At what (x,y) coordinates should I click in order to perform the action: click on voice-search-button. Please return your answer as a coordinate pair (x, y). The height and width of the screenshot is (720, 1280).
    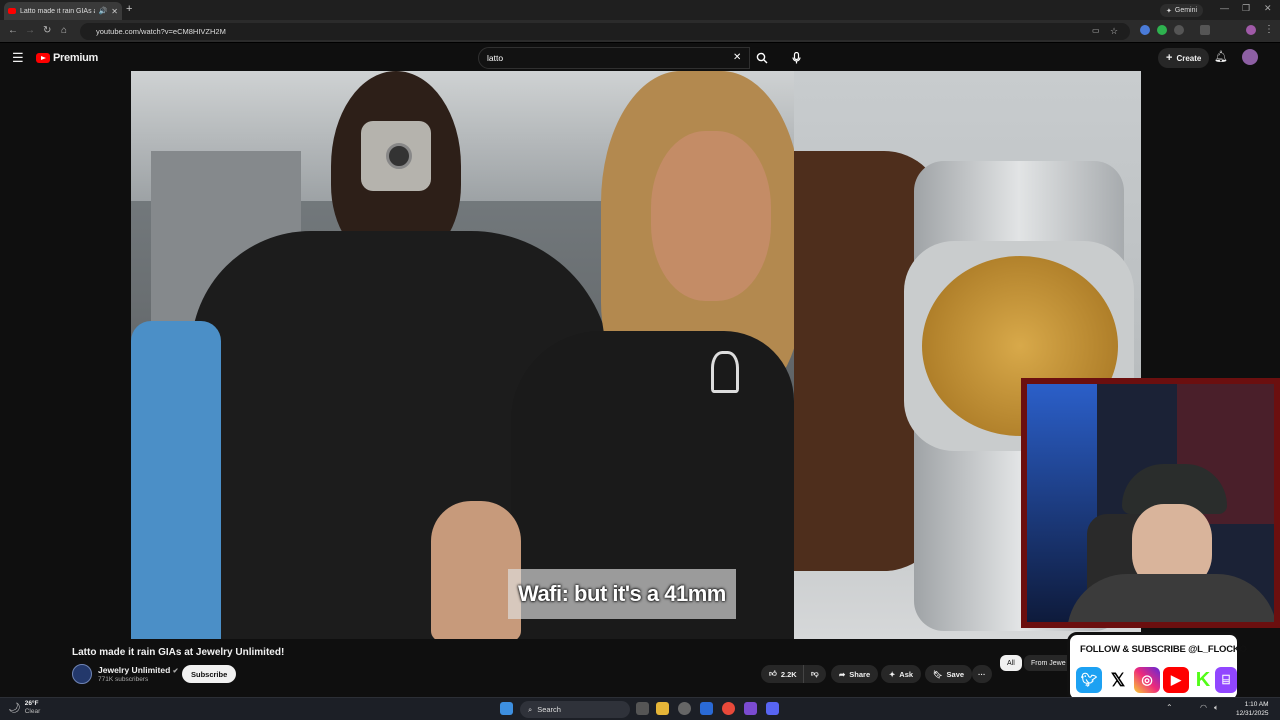
    Looking at the image, I should click on (796, 58).